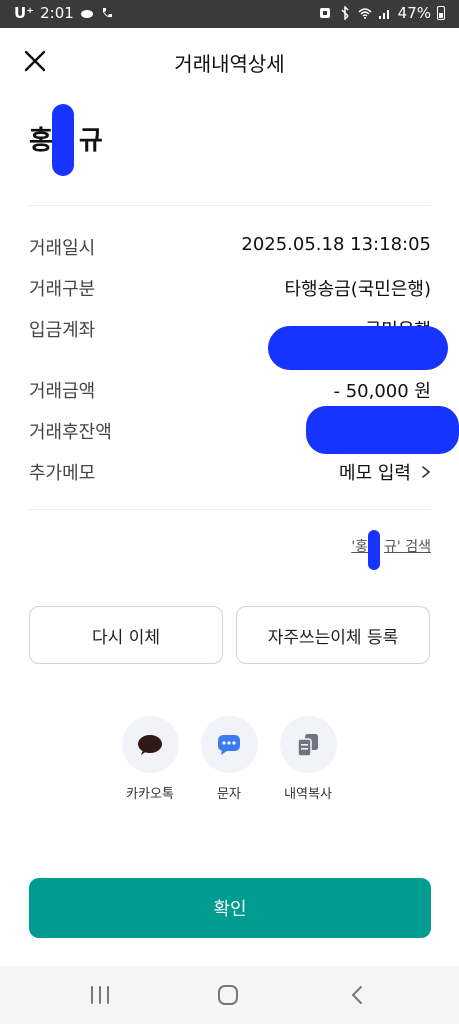  What do you see at coordinates (62, 289) in the screenshot?
I see `type-label: 거래구분` at bounding box center [62, 289].